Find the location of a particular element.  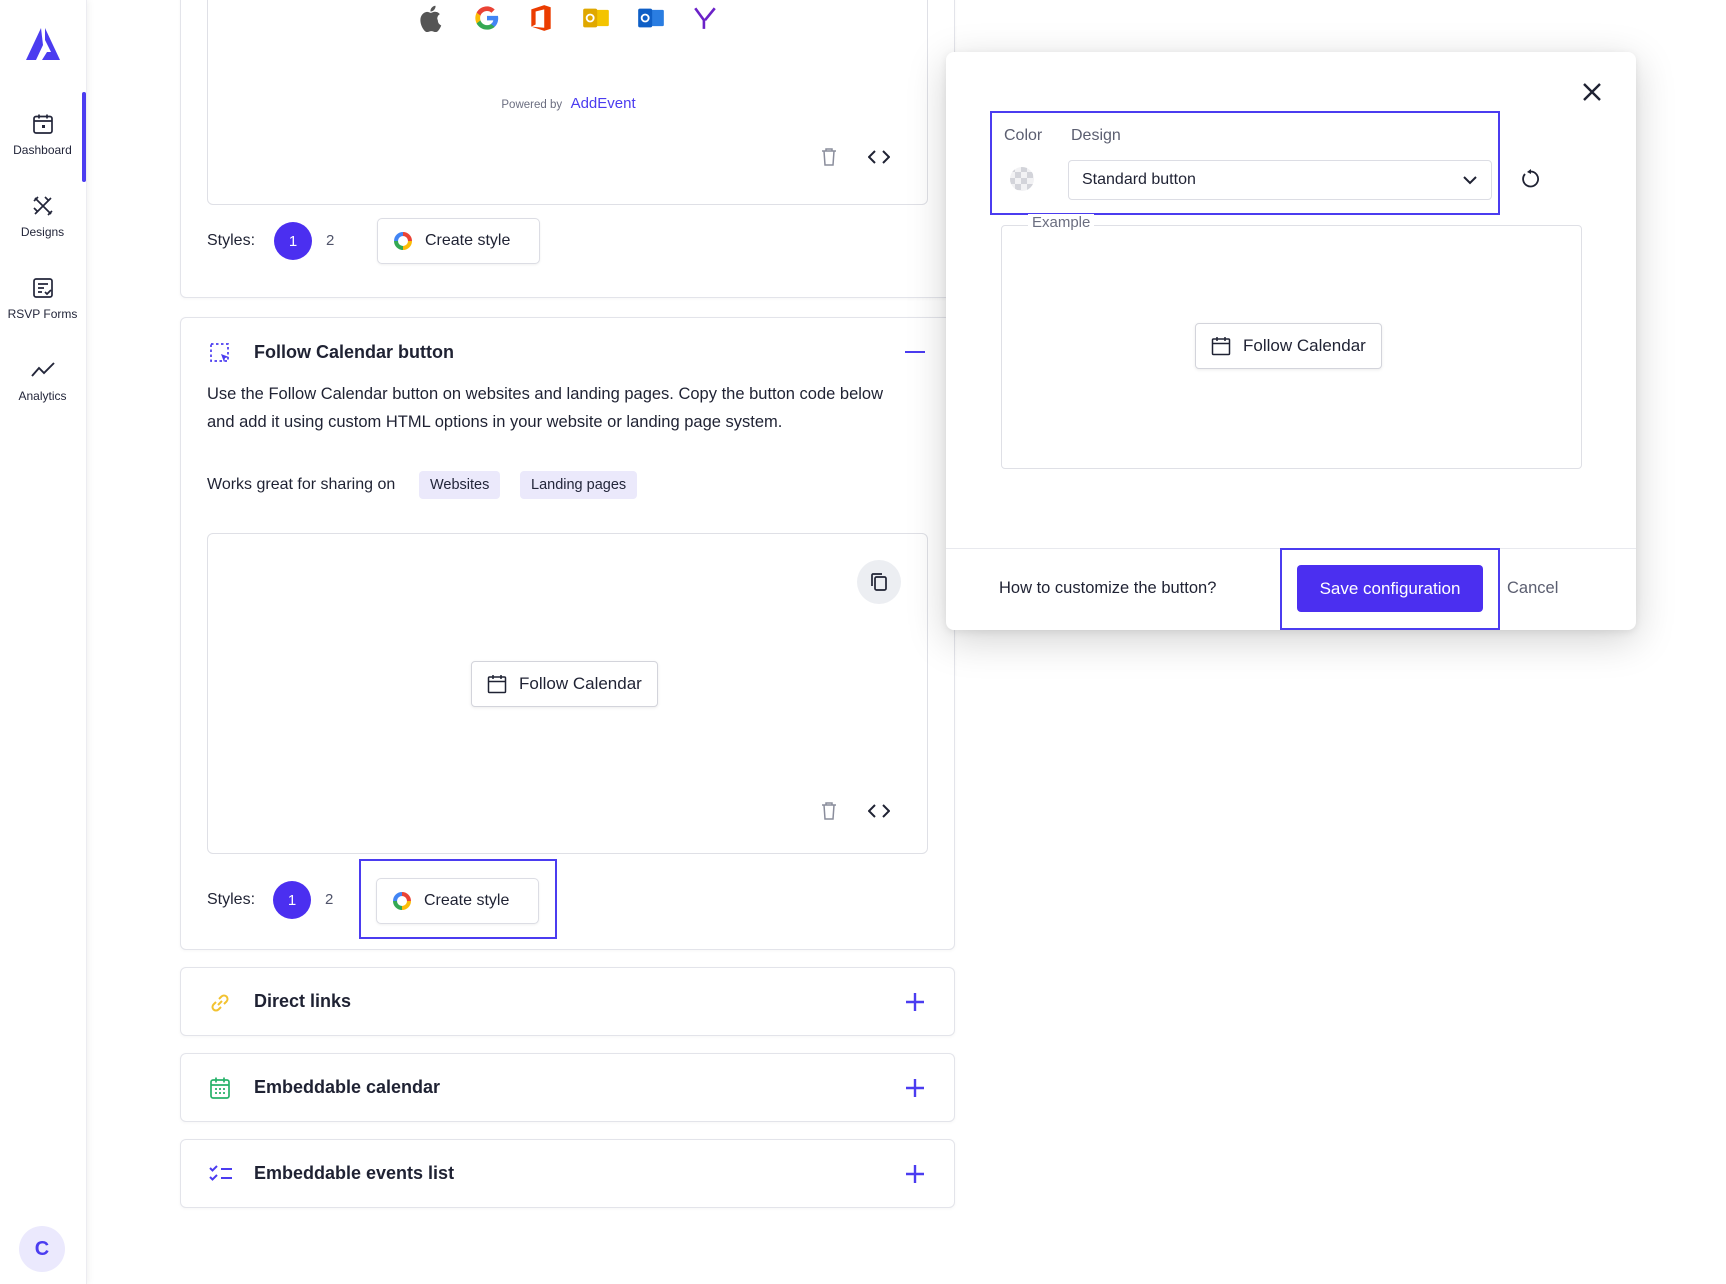

office365-icon is located at coordinates (541, 18).